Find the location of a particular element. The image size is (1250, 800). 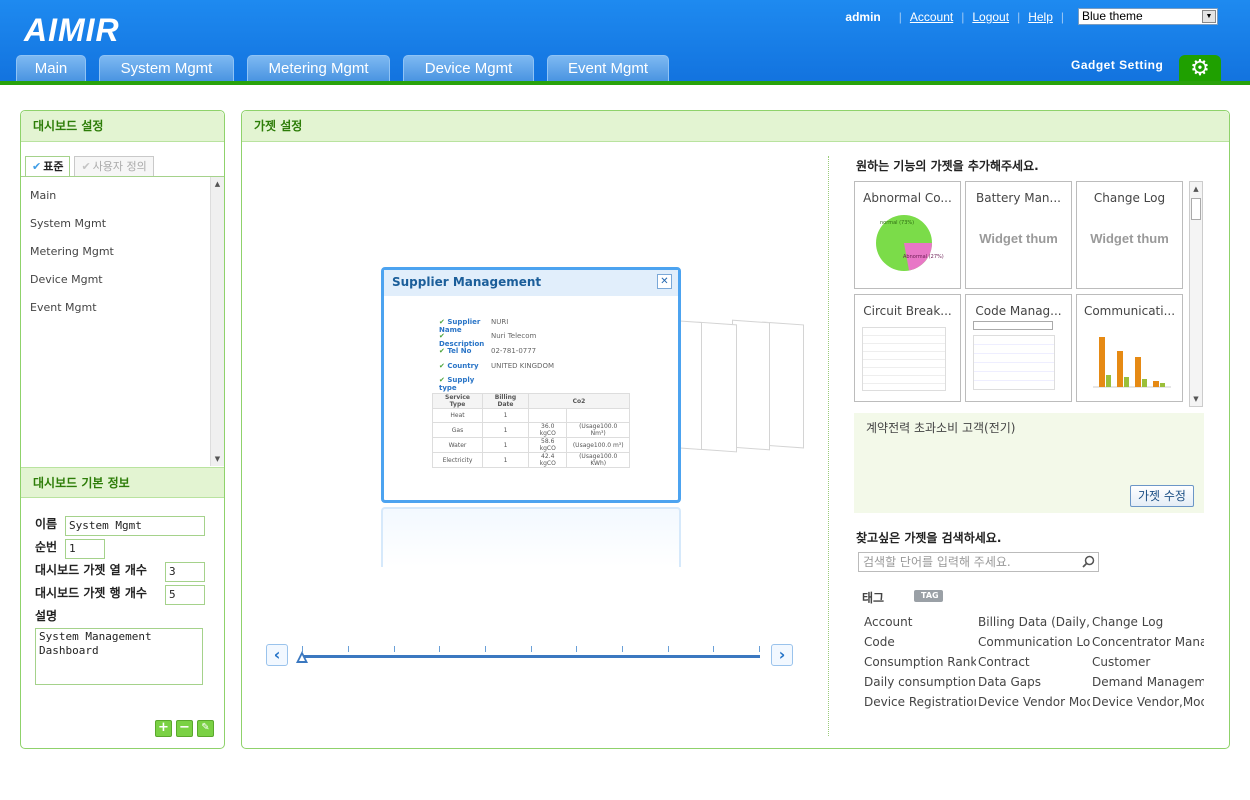

tag-item: Daily consumption g is located at coordinates (920, 684).